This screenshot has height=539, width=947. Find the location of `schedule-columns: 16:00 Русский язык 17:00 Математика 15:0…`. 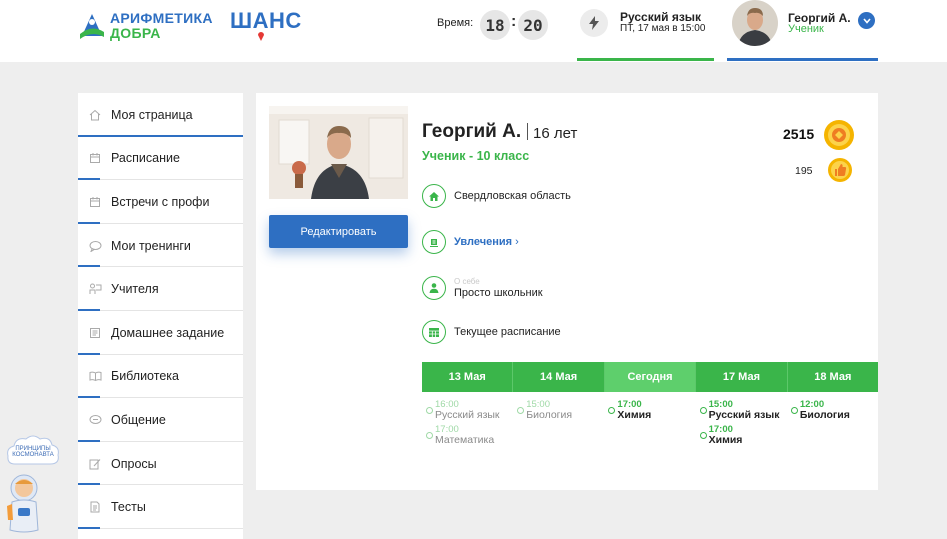

schedule-columns: 16:00 Русский язык 17:00 Математика 15:0… is located at coordinates (650, 425).